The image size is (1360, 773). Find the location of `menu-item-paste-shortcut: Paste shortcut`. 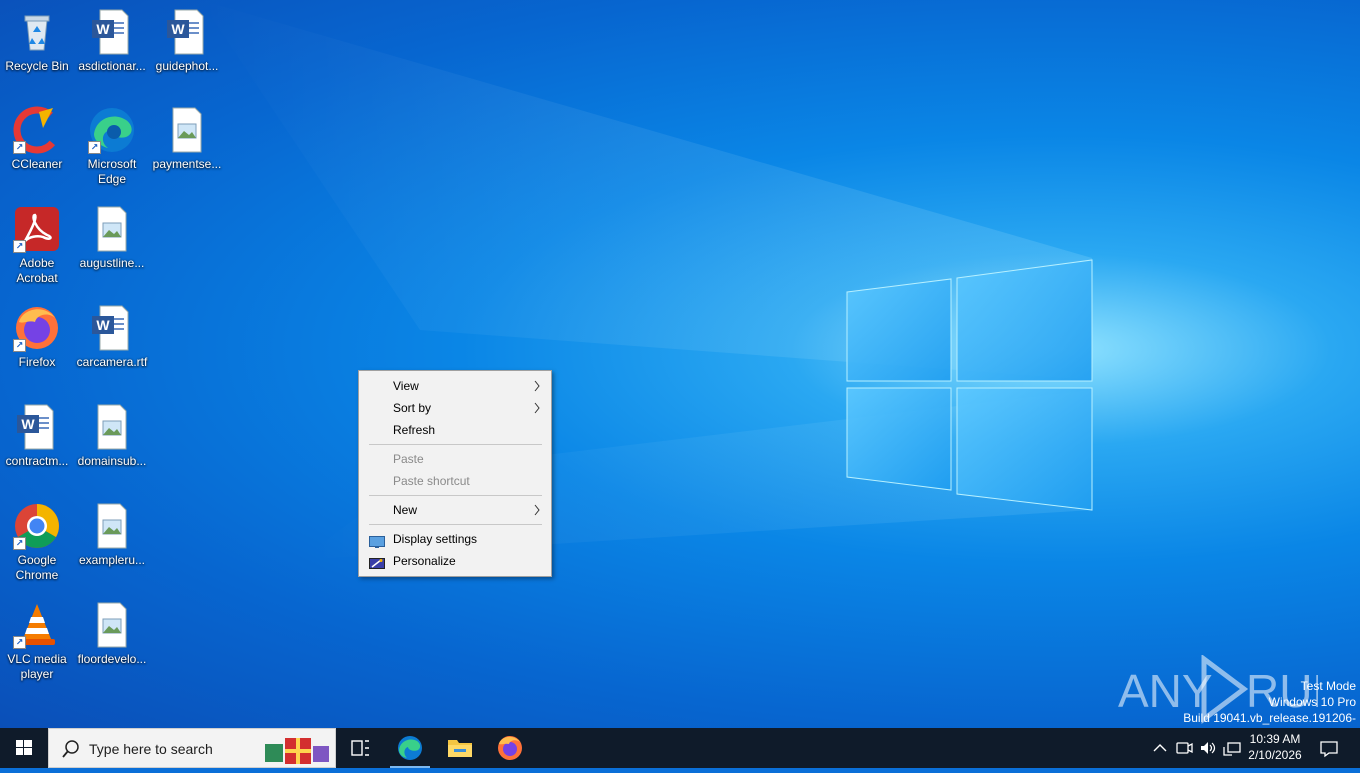

menu-item-paste-shortcut: Paste shortcut is located at coordinates (455, 481).